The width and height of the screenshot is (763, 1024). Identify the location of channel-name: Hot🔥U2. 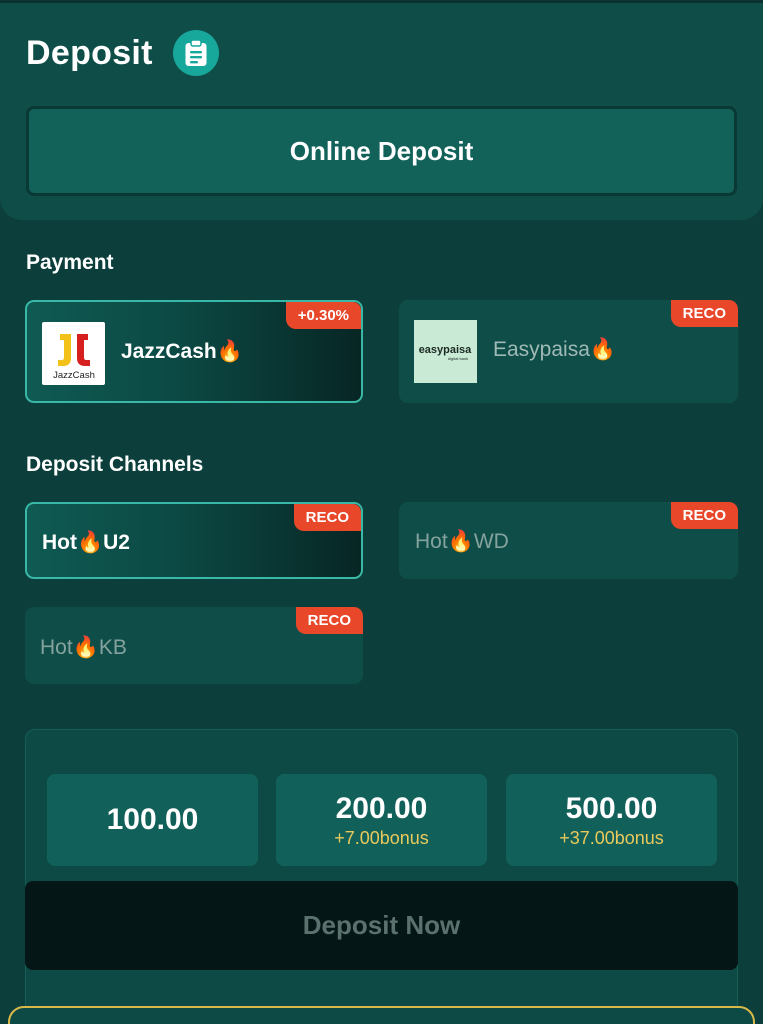
(86, 542).